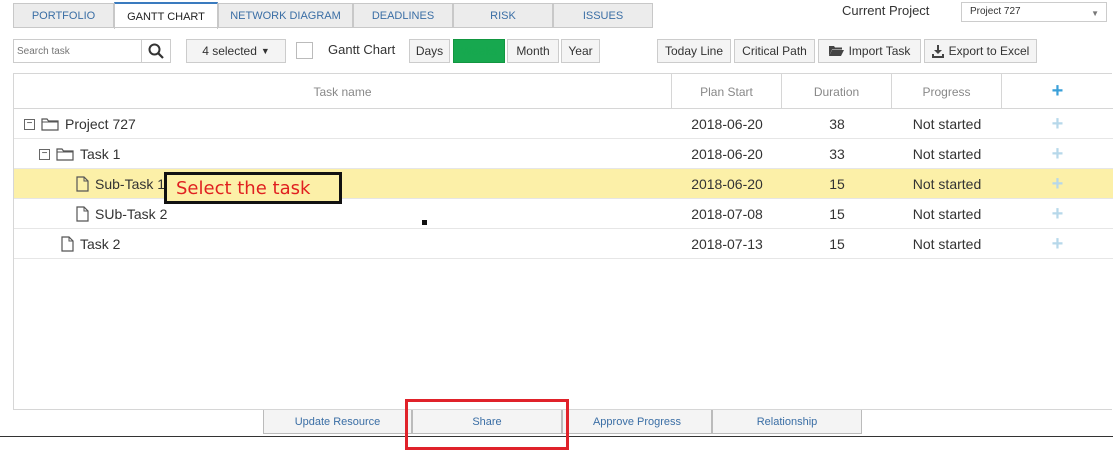 The image size is (1113, 464). What do you see at coordinates (989, 51) in the screenshot?
I see `export-excel-label: Export to Excel` at bounding box center [989, 51].